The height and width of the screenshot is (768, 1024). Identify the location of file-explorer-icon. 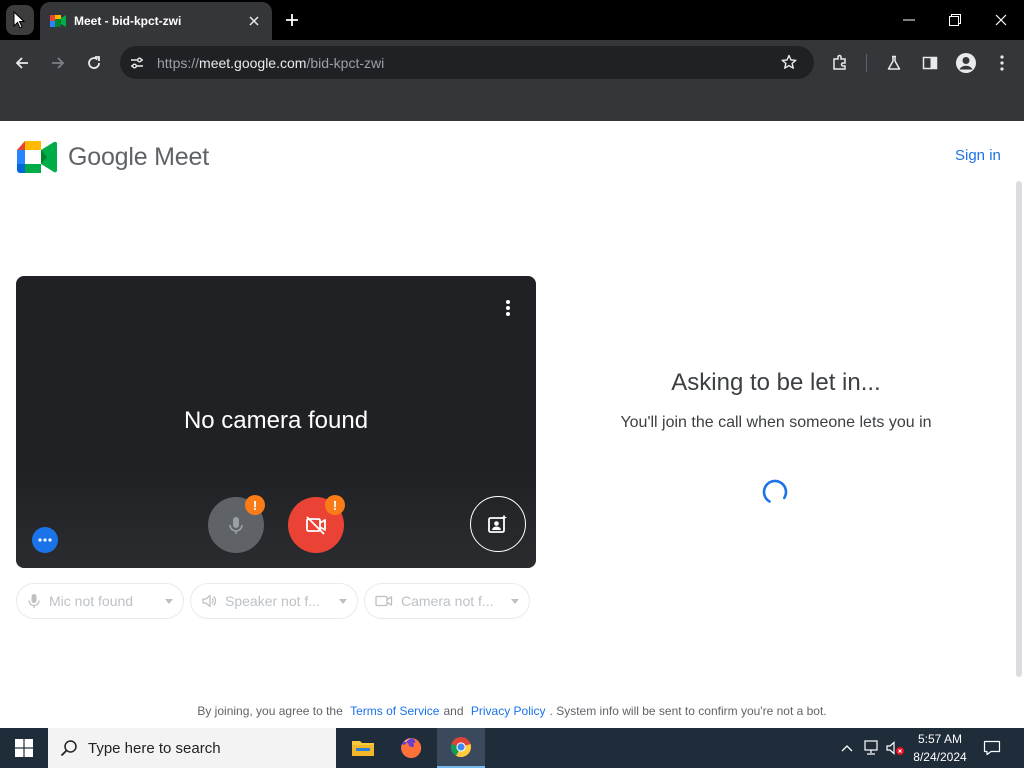
(363, 748).